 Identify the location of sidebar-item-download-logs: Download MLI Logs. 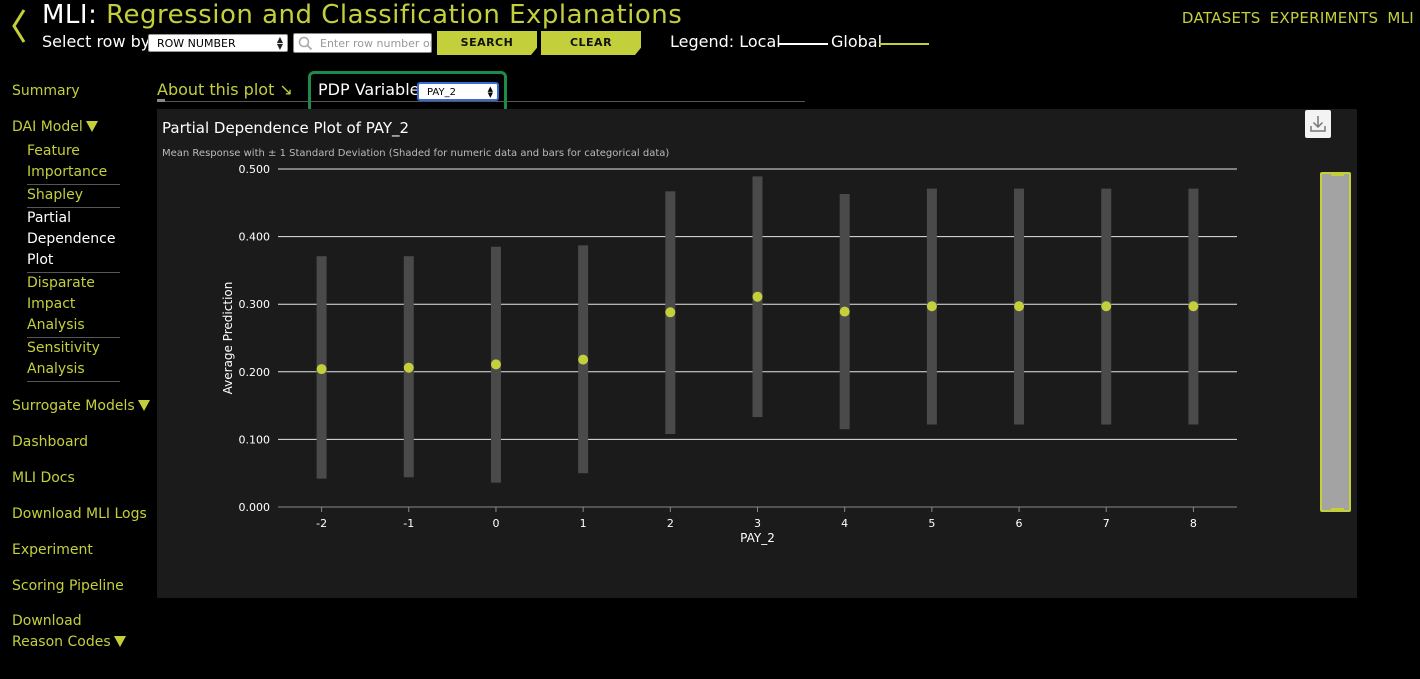
(82, 514).